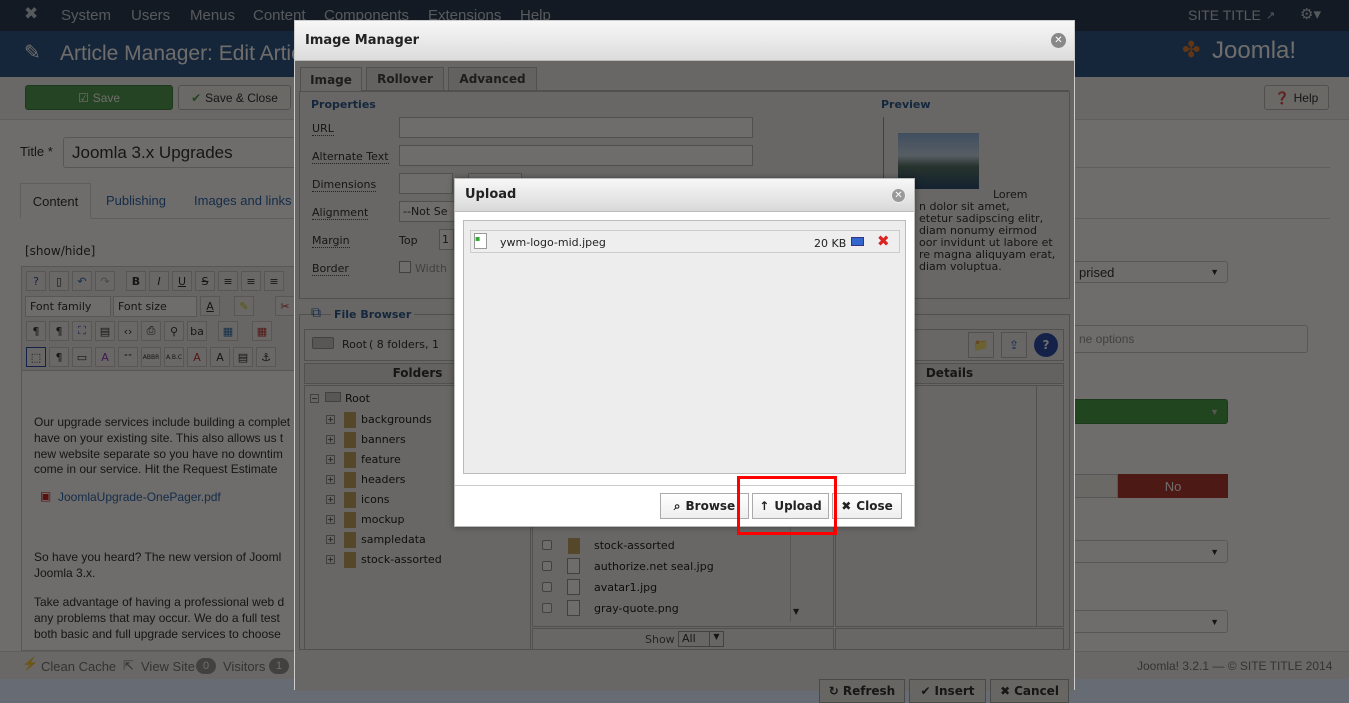 Image resolution: width=1349 pixels, height=703 pixels. I want to click on italic-icon: I, so click(159, 281).